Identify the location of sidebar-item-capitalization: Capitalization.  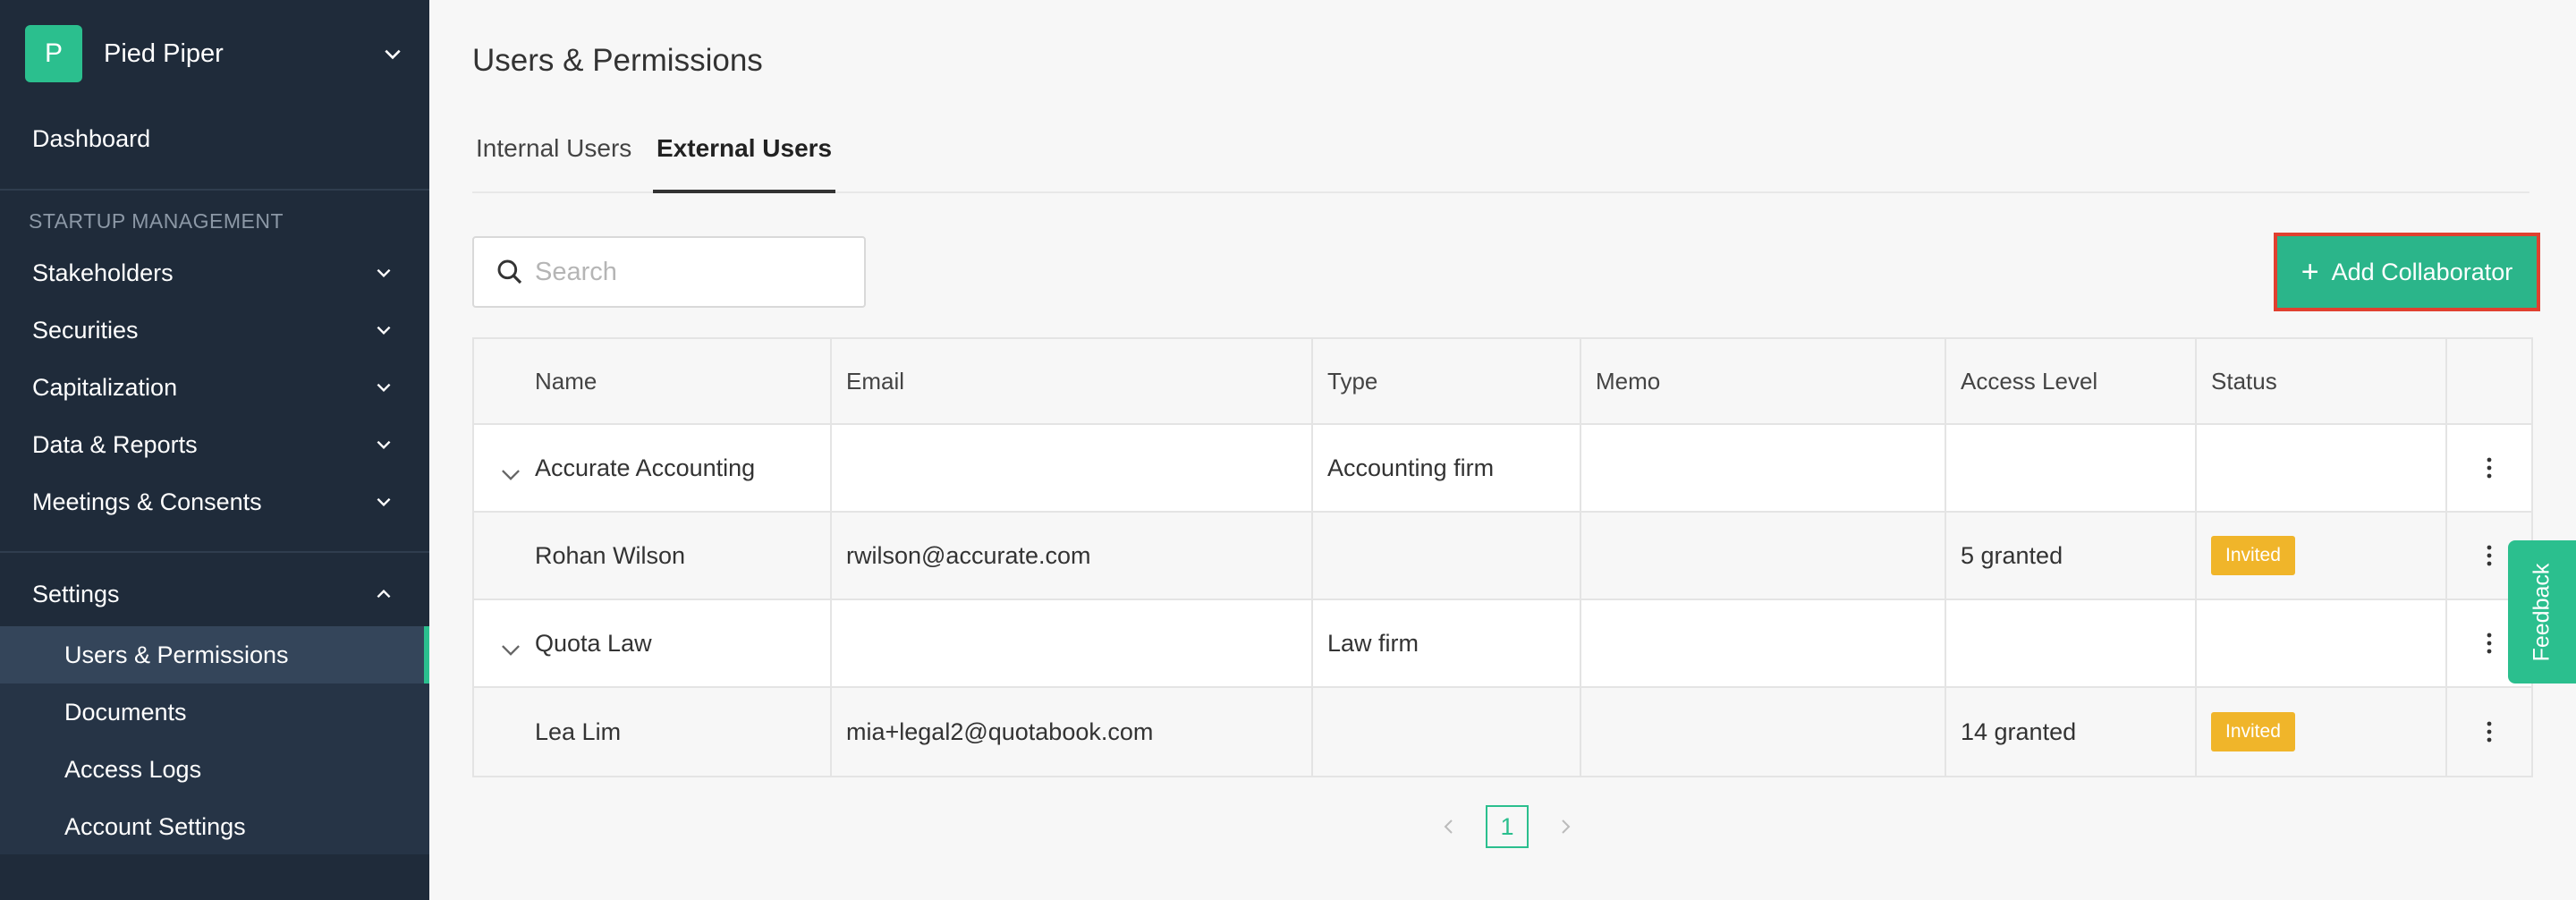
(214, 387).